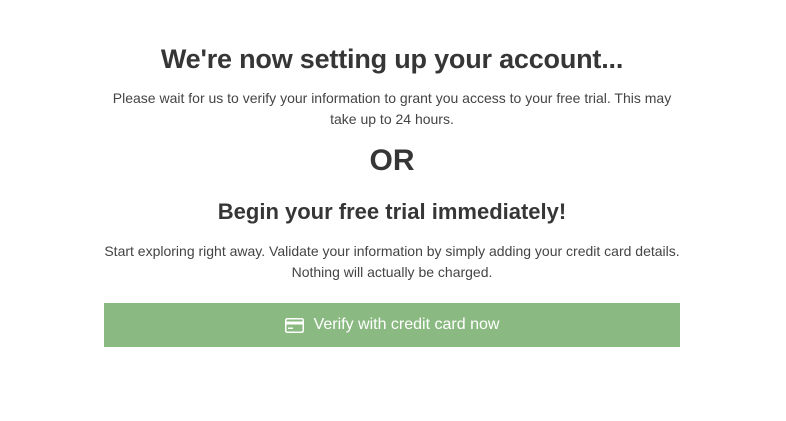  I want to click on verify-button-label: Verify with credit card now, so click(406, 324).